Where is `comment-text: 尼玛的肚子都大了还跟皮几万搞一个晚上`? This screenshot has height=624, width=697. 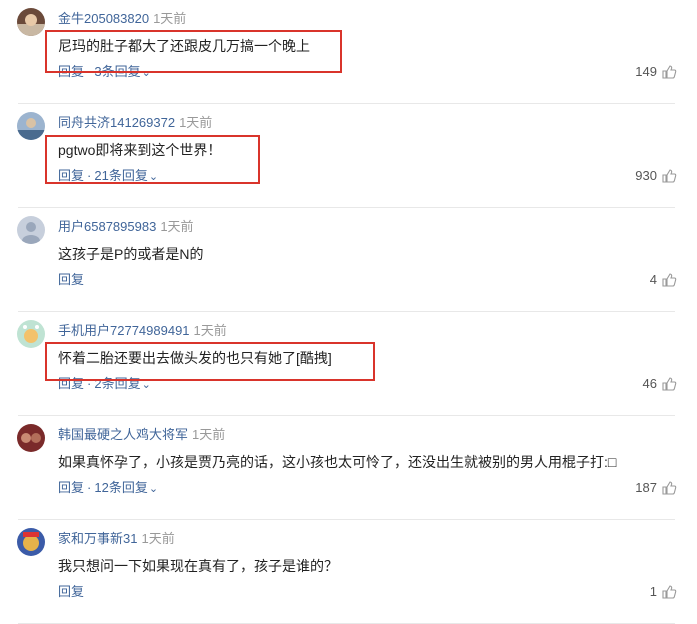
comment-text: 尼玛的肚子都大了还跟皮几万搞一个晚上 is located at coordinates (184, 46).